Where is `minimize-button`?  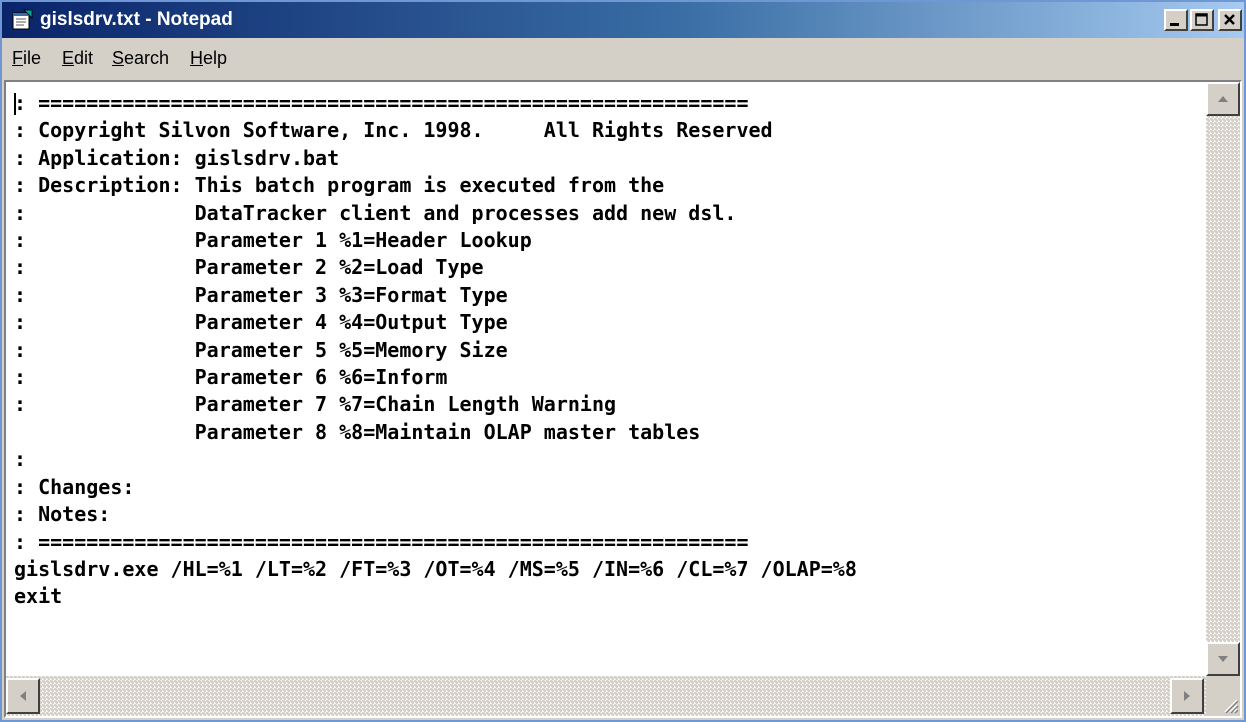 minimize-button is located at coordinates (1176, 20).